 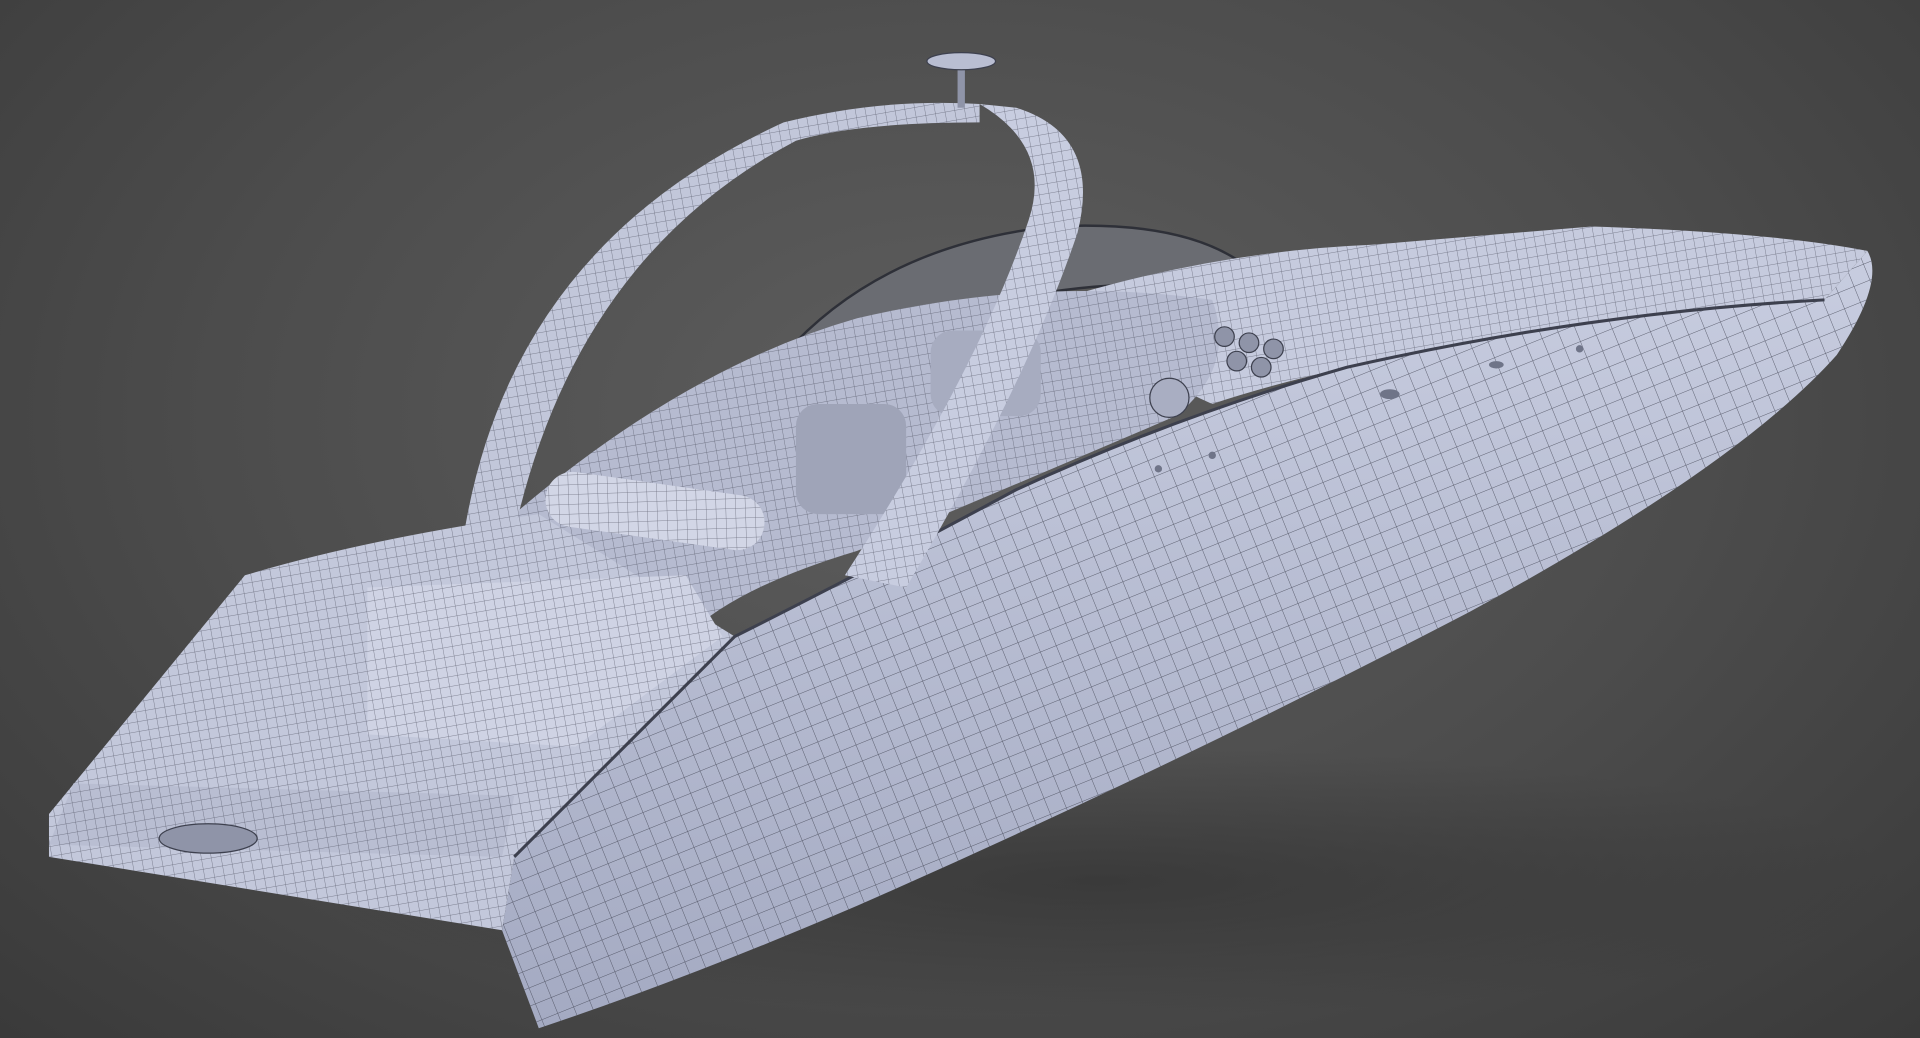 What do you see at coordinates (851, 459) in the screenshot?
I see `seat` at bounding box center [851, 459].